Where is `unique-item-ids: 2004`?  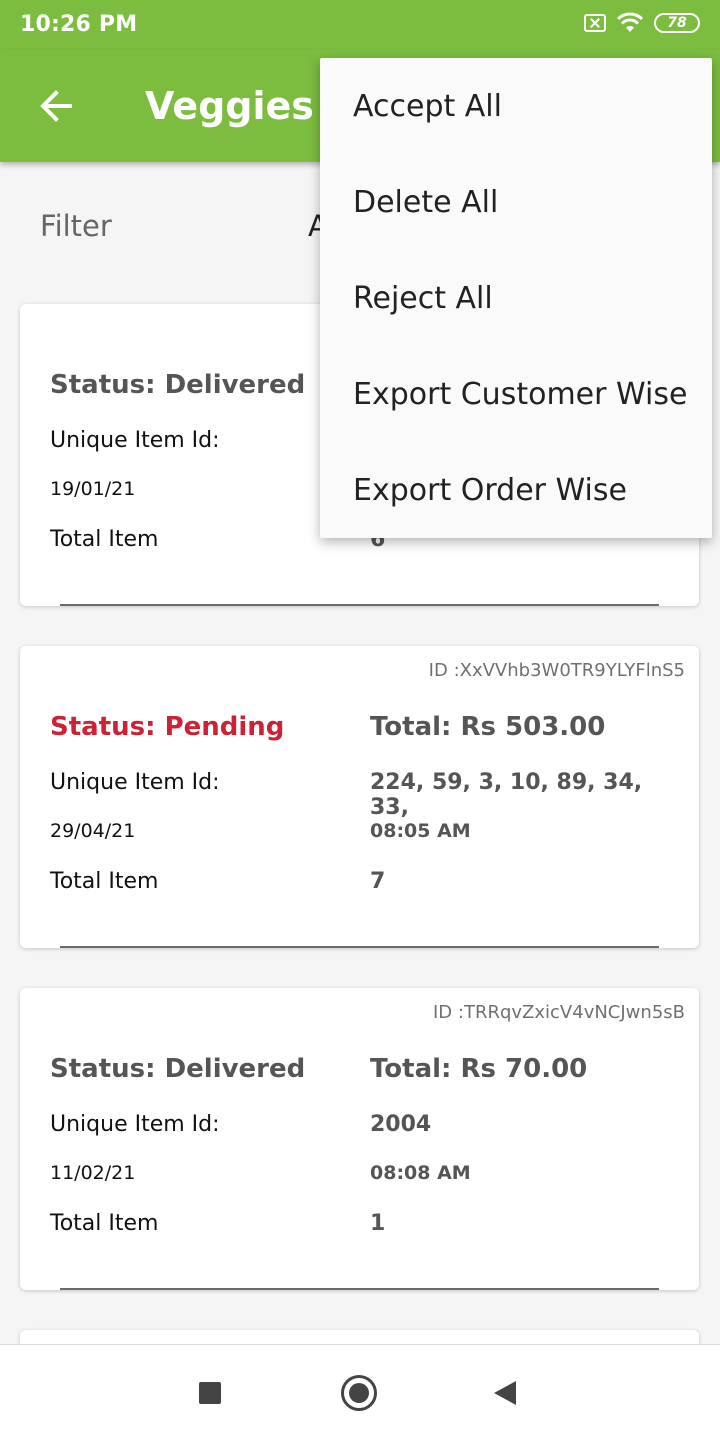
unique-item-ids: 2004 is located at coordinates (401, 1124).